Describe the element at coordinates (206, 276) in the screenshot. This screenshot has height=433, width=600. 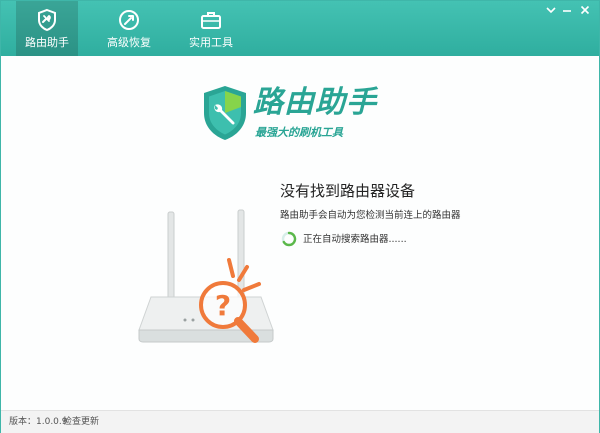
I see `router-illustration: ?` at that location.